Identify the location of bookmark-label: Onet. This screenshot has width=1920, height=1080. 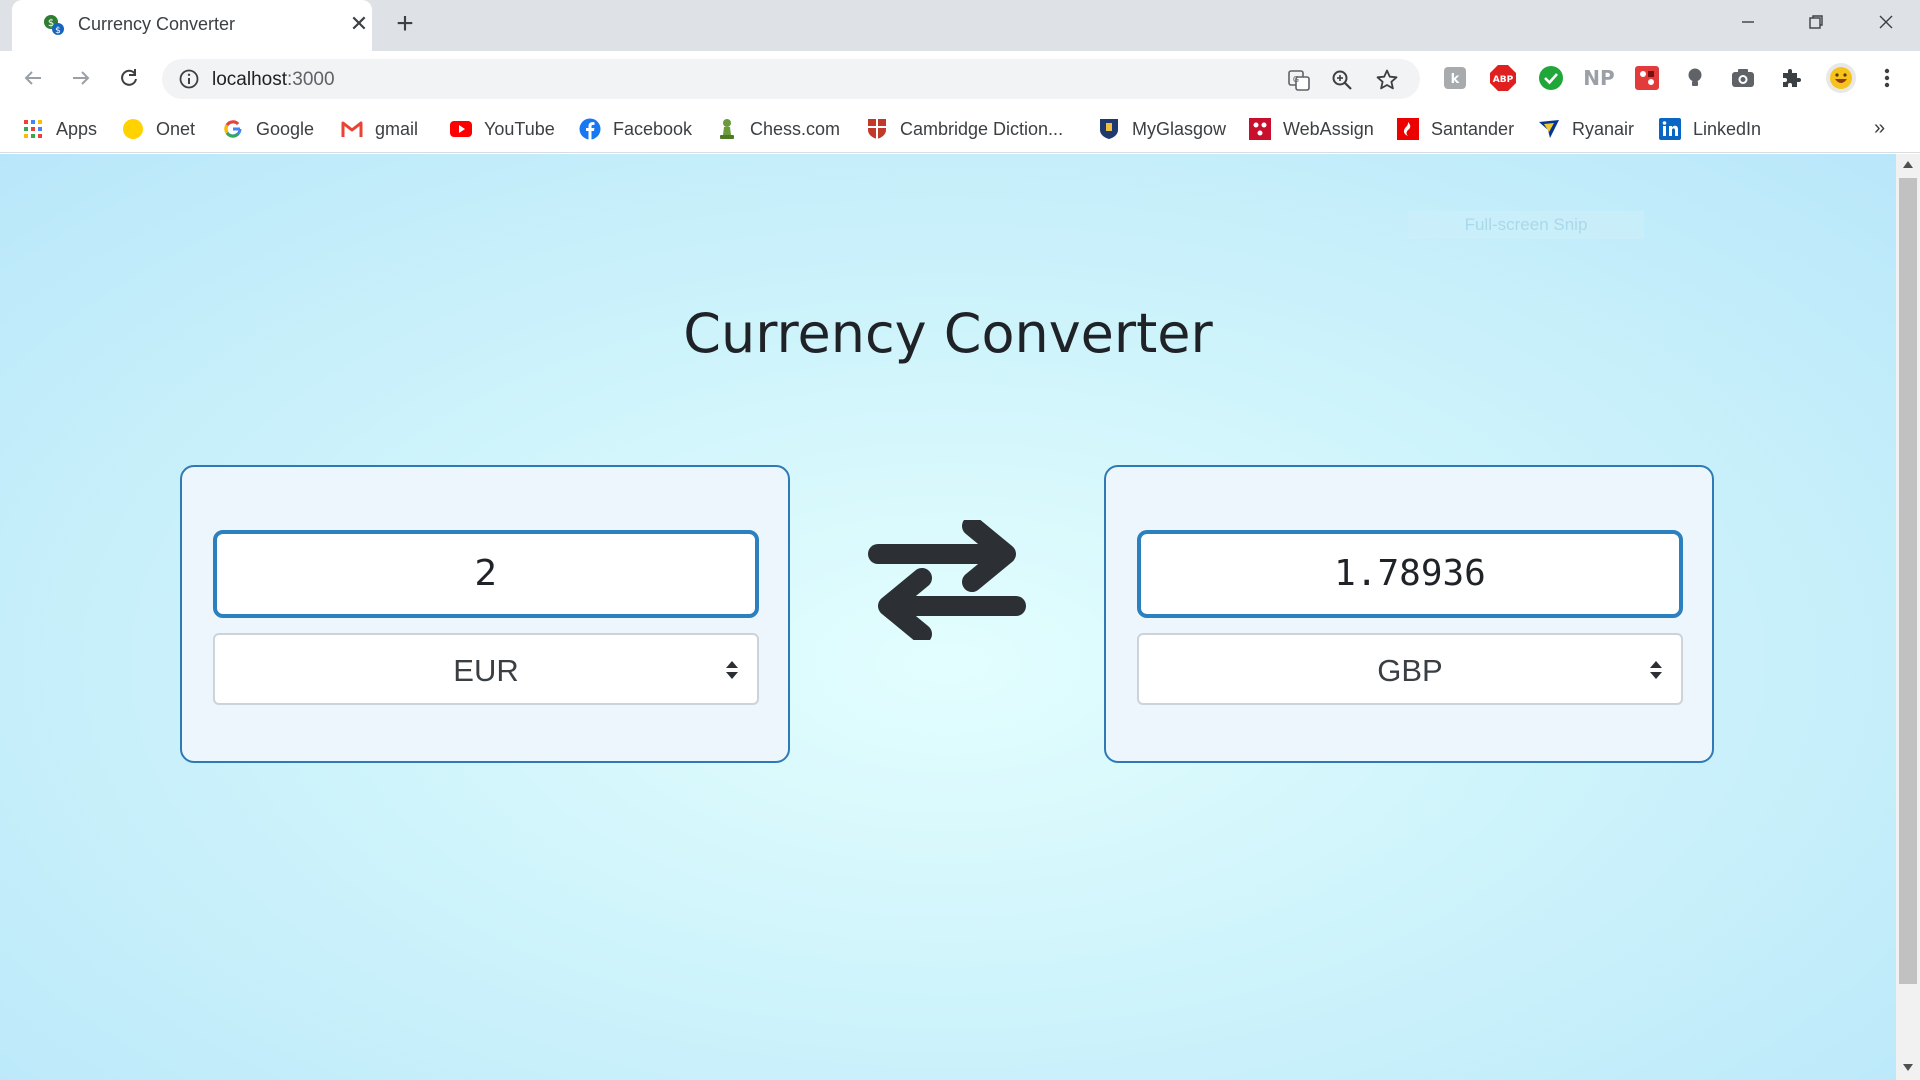
(176, 128).